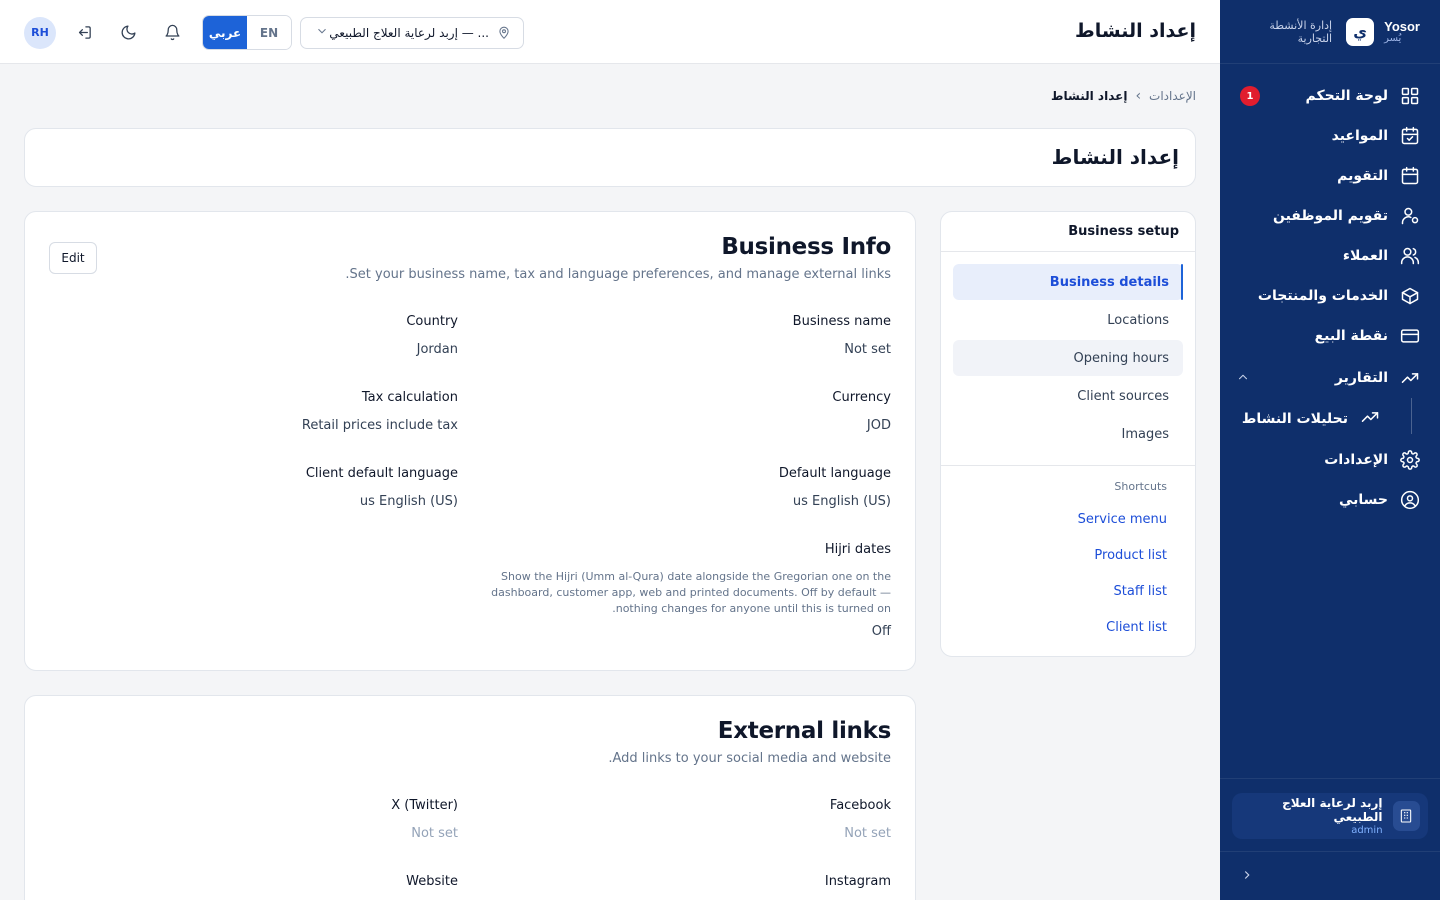 Image resolution: width=1440 pixels, height=900 pixels. I want to click on dark-mode-toggle, so click(128, 33).